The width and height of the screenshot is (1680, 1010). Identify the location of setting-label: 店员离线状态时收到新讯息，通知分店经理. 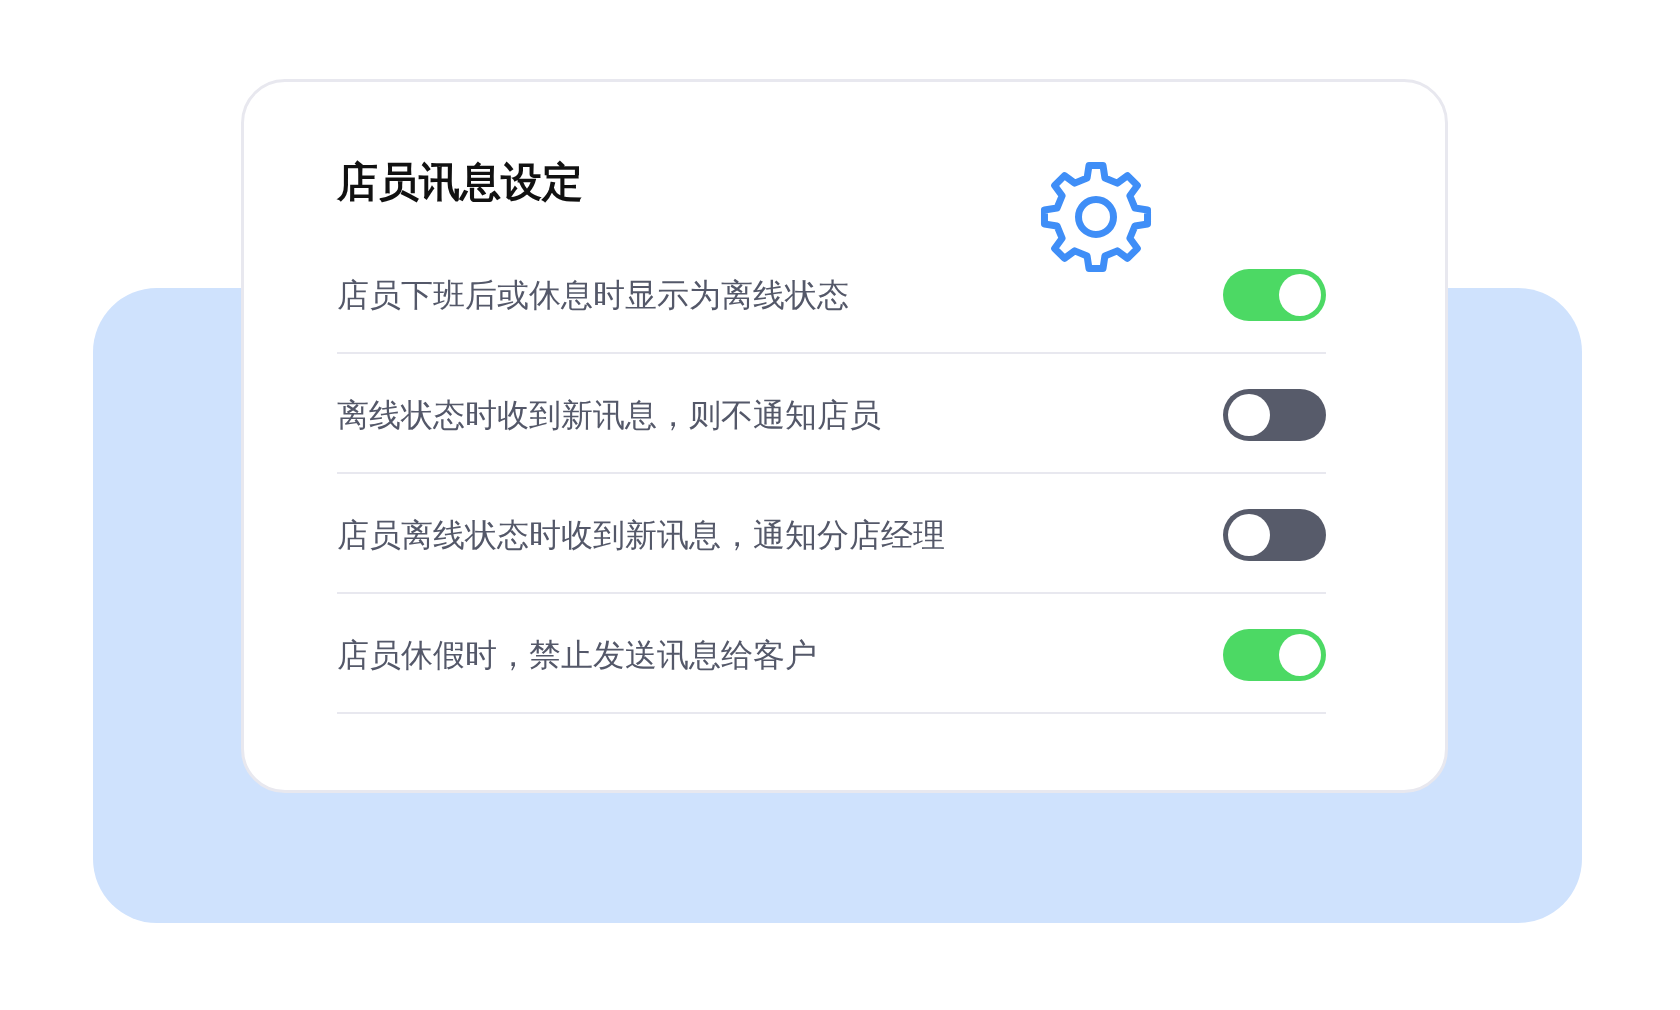
(641, 535).